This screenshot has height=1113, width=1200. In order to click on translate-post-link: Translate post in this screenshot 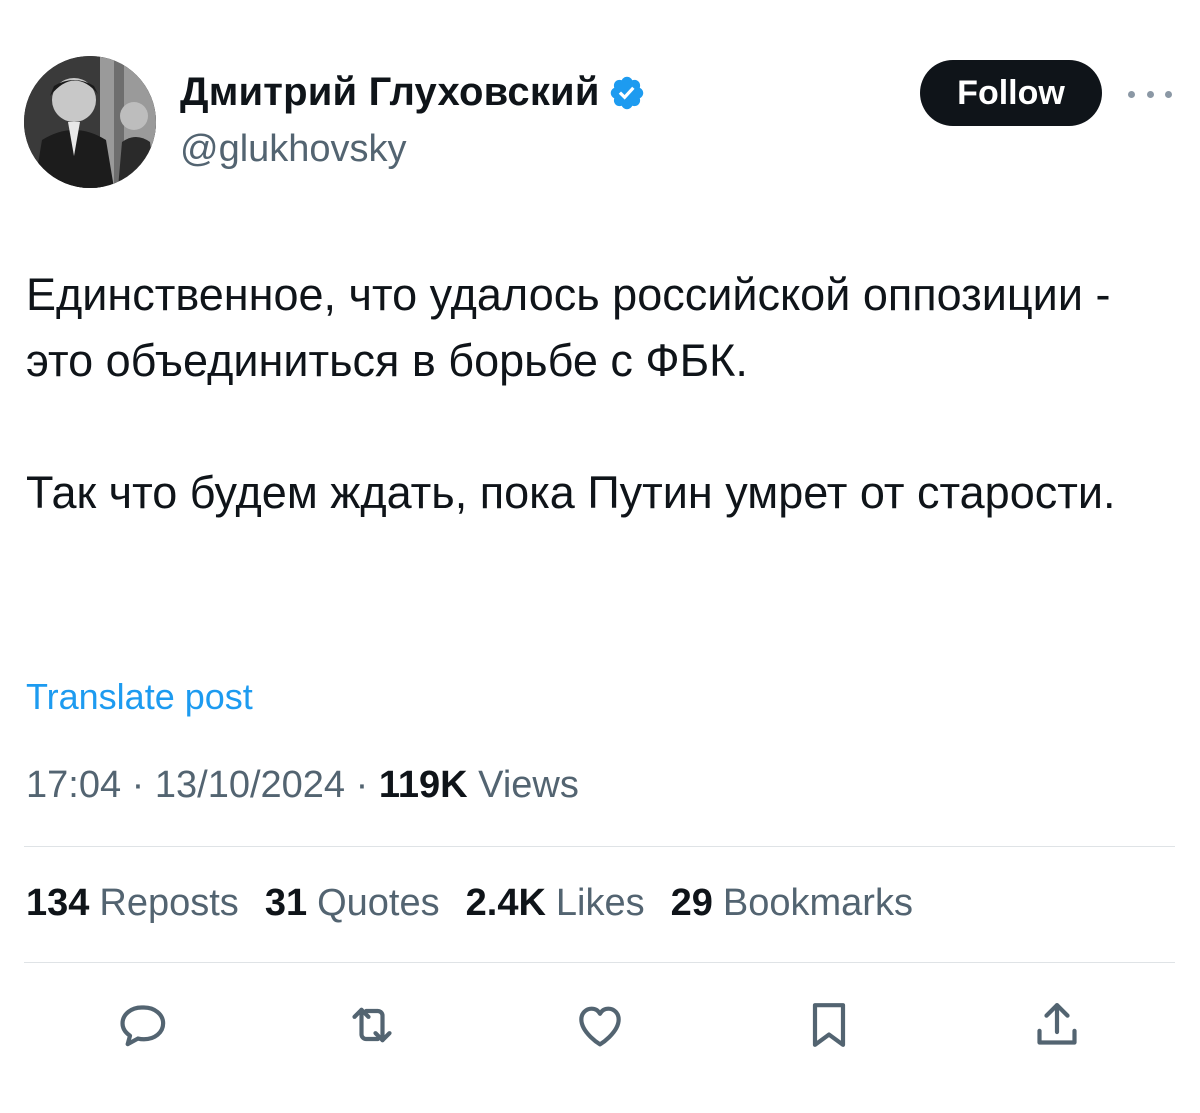, I will do `click(139, 697)`.